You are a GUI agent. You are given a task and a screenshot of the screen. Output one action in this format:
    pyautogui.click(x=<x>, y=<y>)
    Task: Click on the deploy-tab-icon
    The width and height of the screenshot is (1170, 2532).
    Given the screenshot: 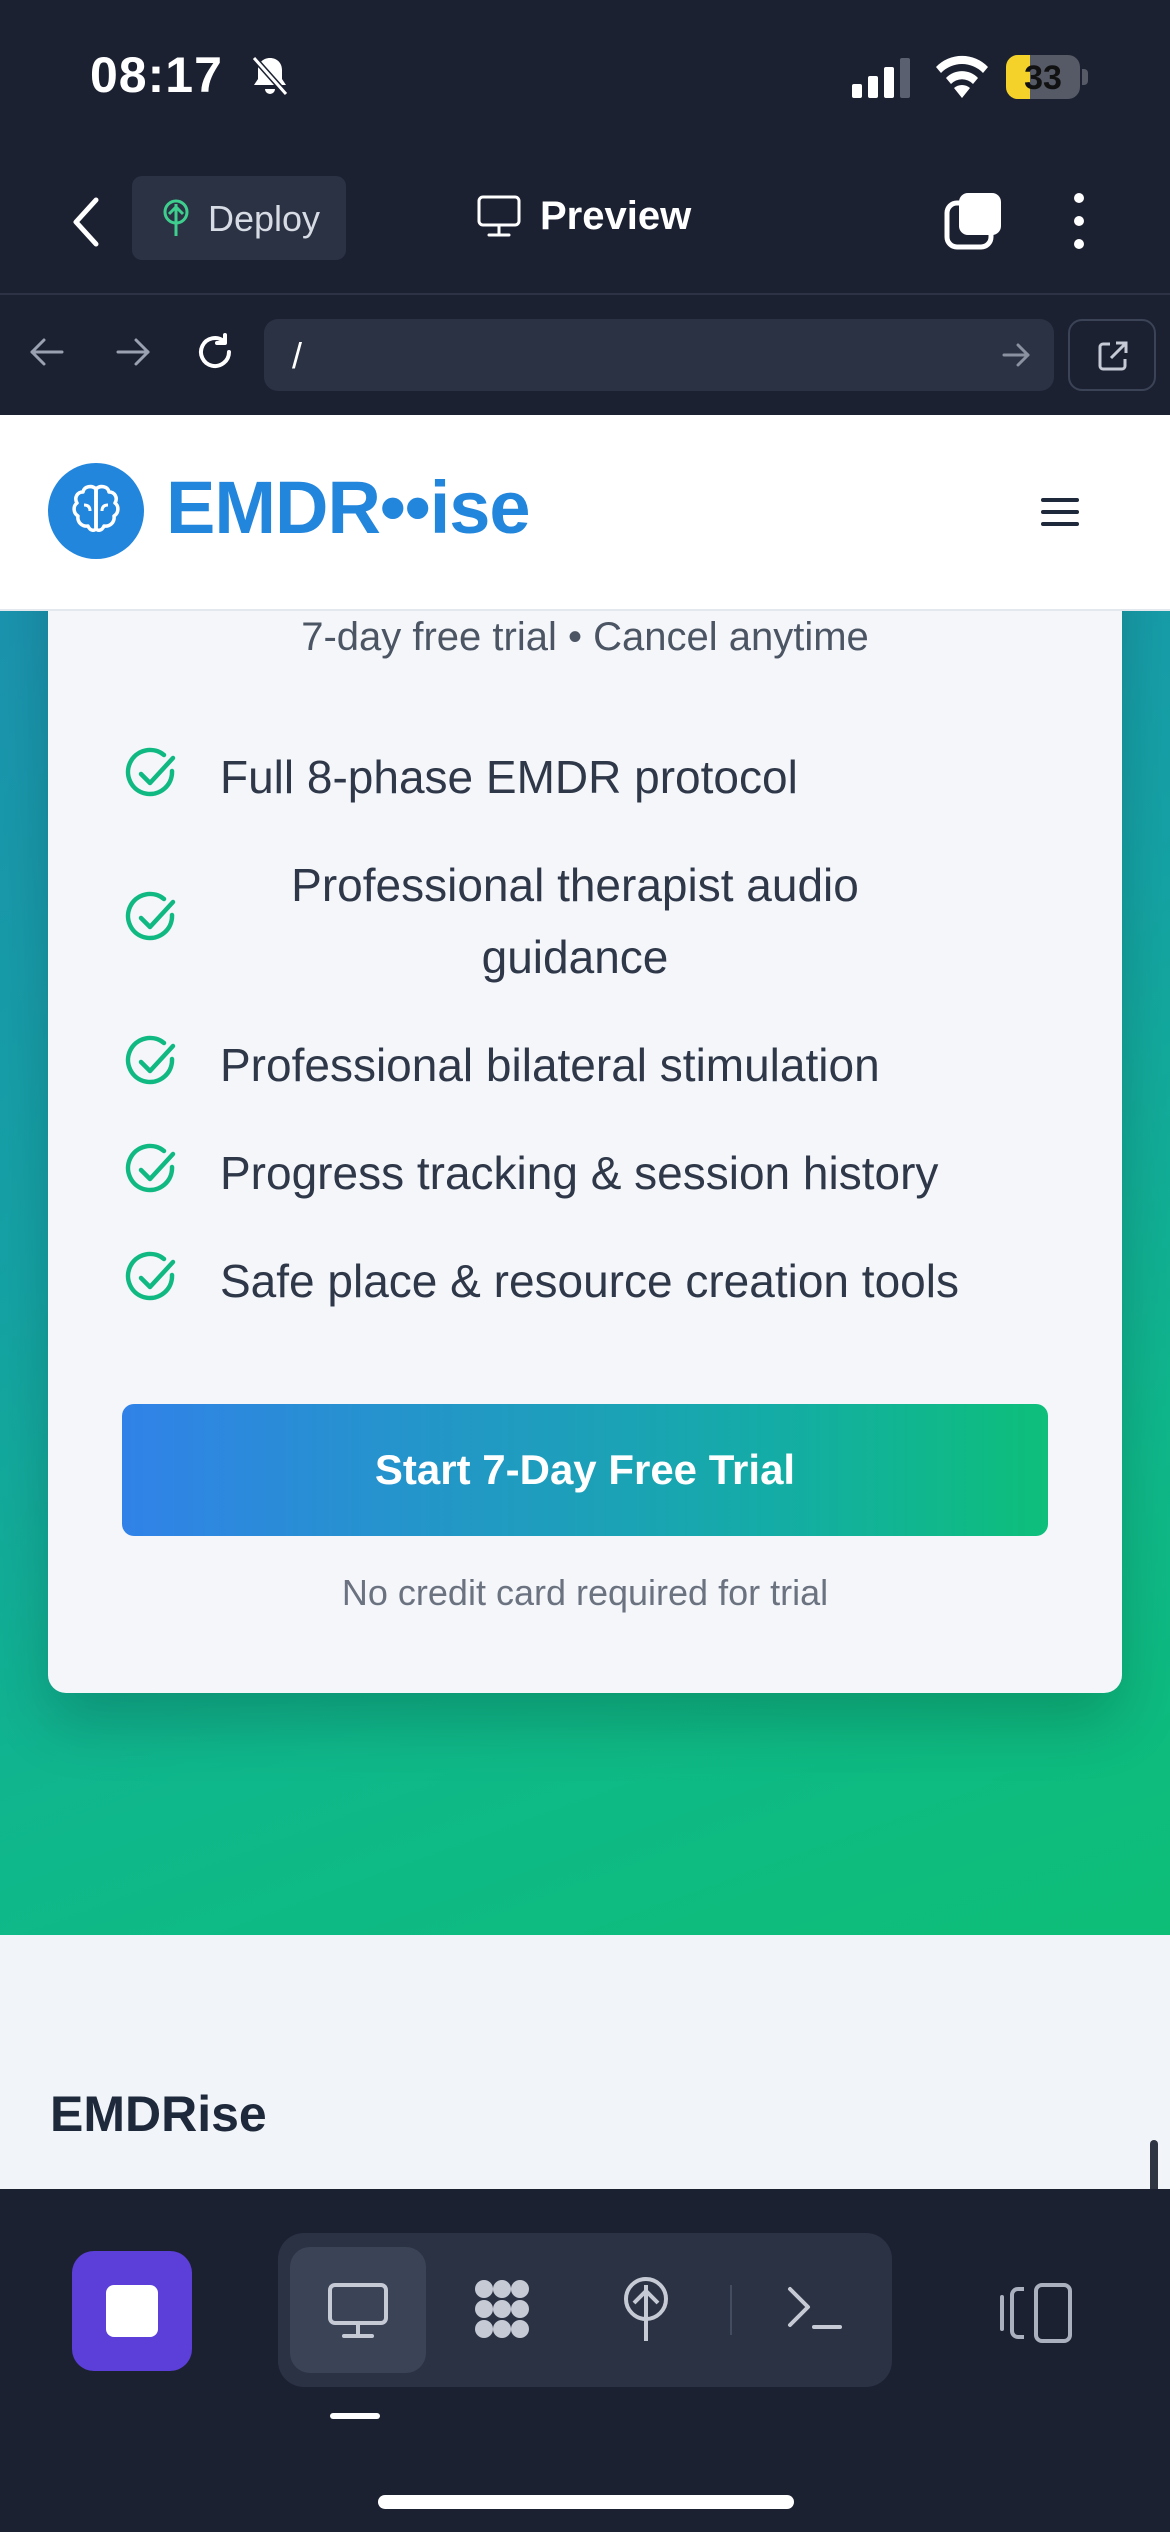 What is the action you would take?
    pyautogui.click(x=646, y=2309)
    